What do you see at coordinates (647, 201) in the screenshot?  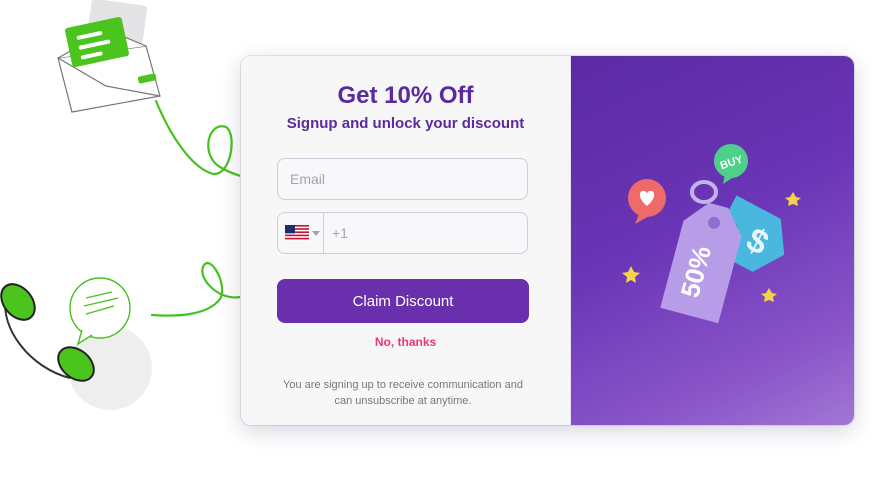 I see `heart-bubble-icon` at bounding box center [647, 201].